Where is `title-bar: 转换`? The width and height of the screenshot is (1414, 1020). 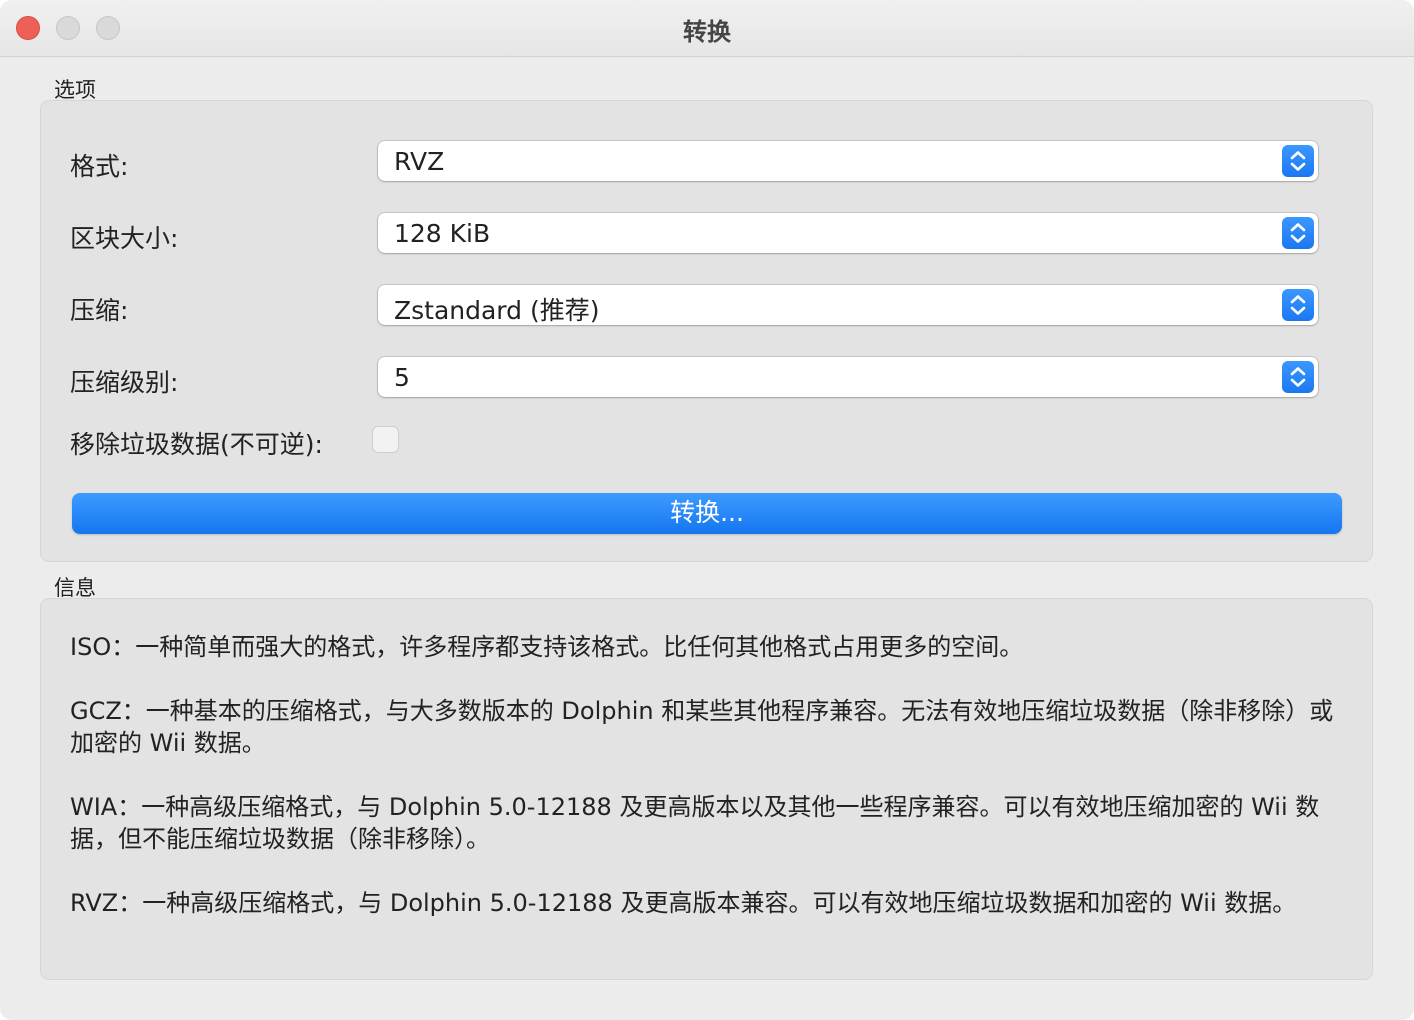 title-bar: 转换 is located at coordinates (707, 28).